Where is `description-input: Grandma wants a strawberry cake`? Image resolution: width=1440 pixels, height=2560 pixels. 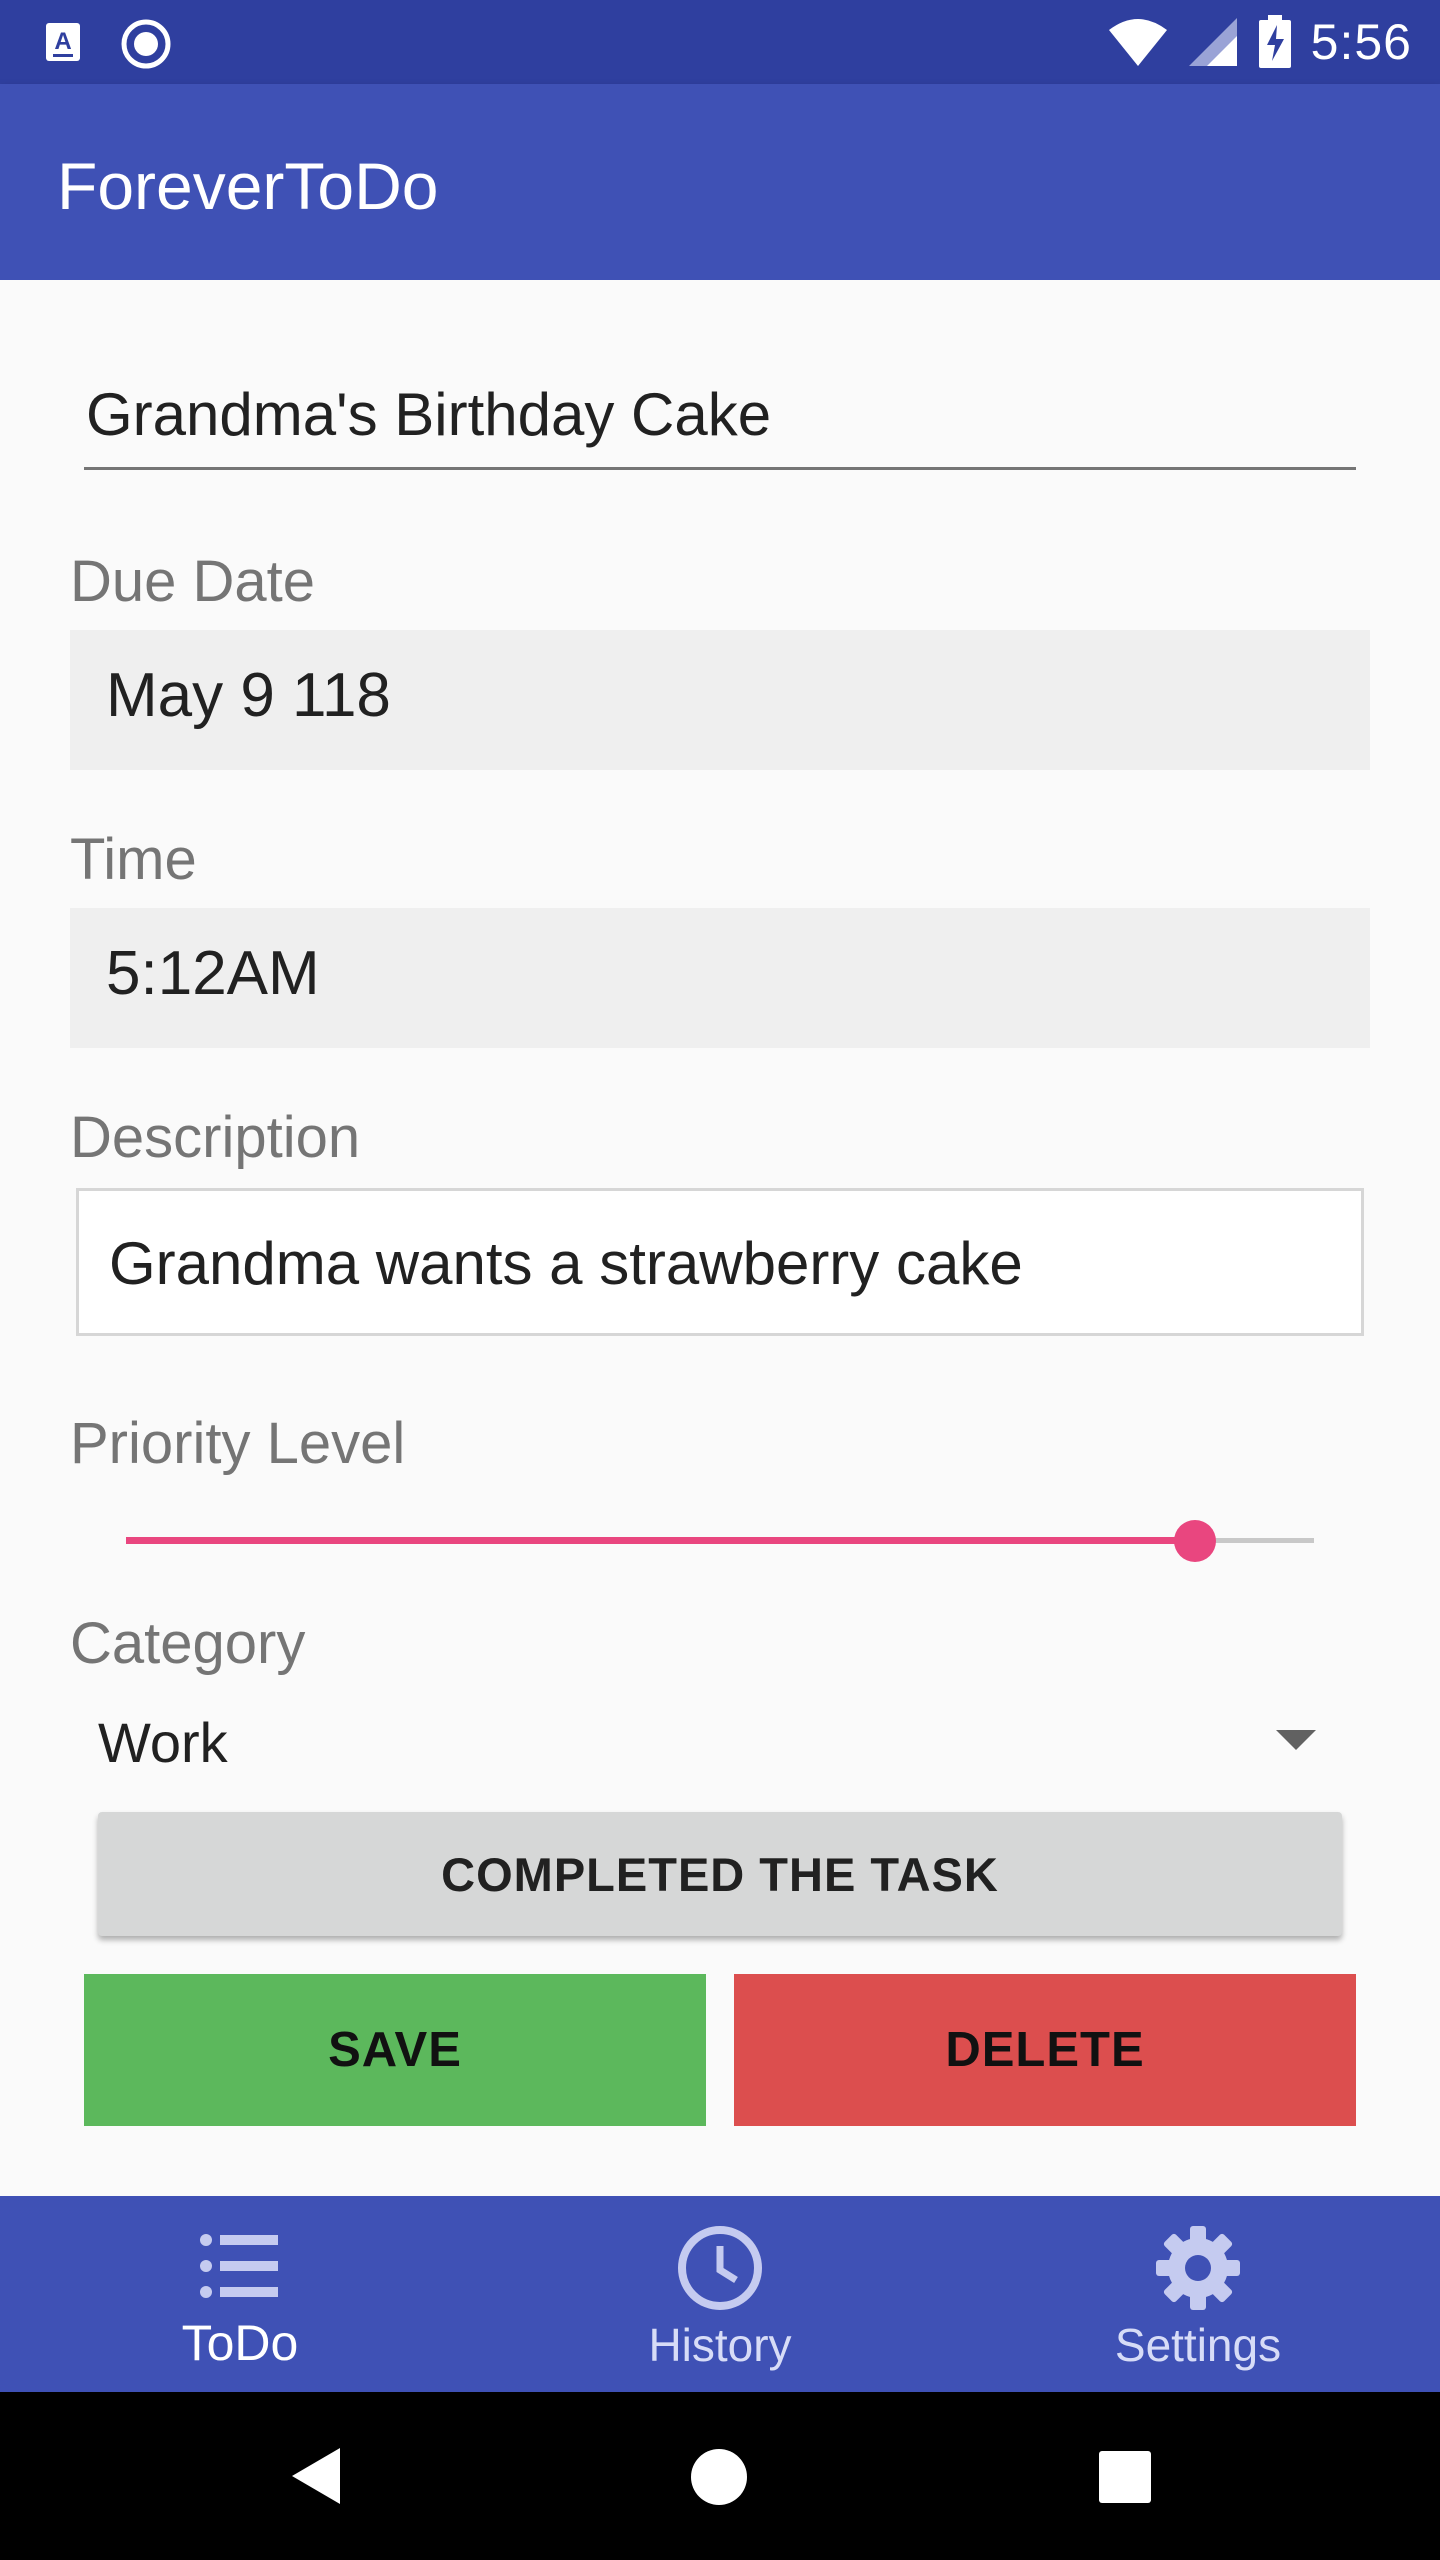 description-input: Grandma wants a strawberry cake is located at coordinates (720, 1262).